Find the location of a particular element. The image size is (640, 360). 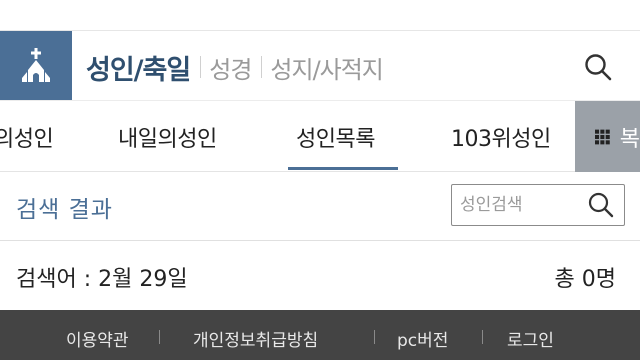

main-nav: 성인/축일 성경 성지/사적지 is located at coordinates (235, 67).